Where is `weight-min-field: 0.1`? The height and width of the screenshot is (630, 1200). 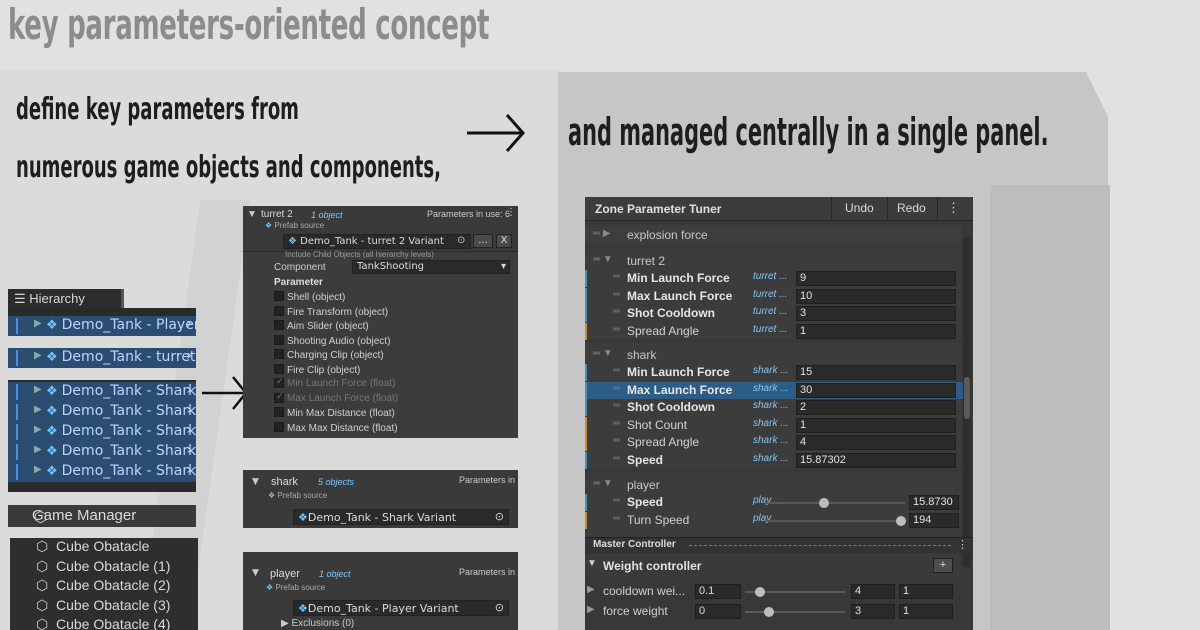 weight-min-field: 0.1 is located at coordinates (718, 591).